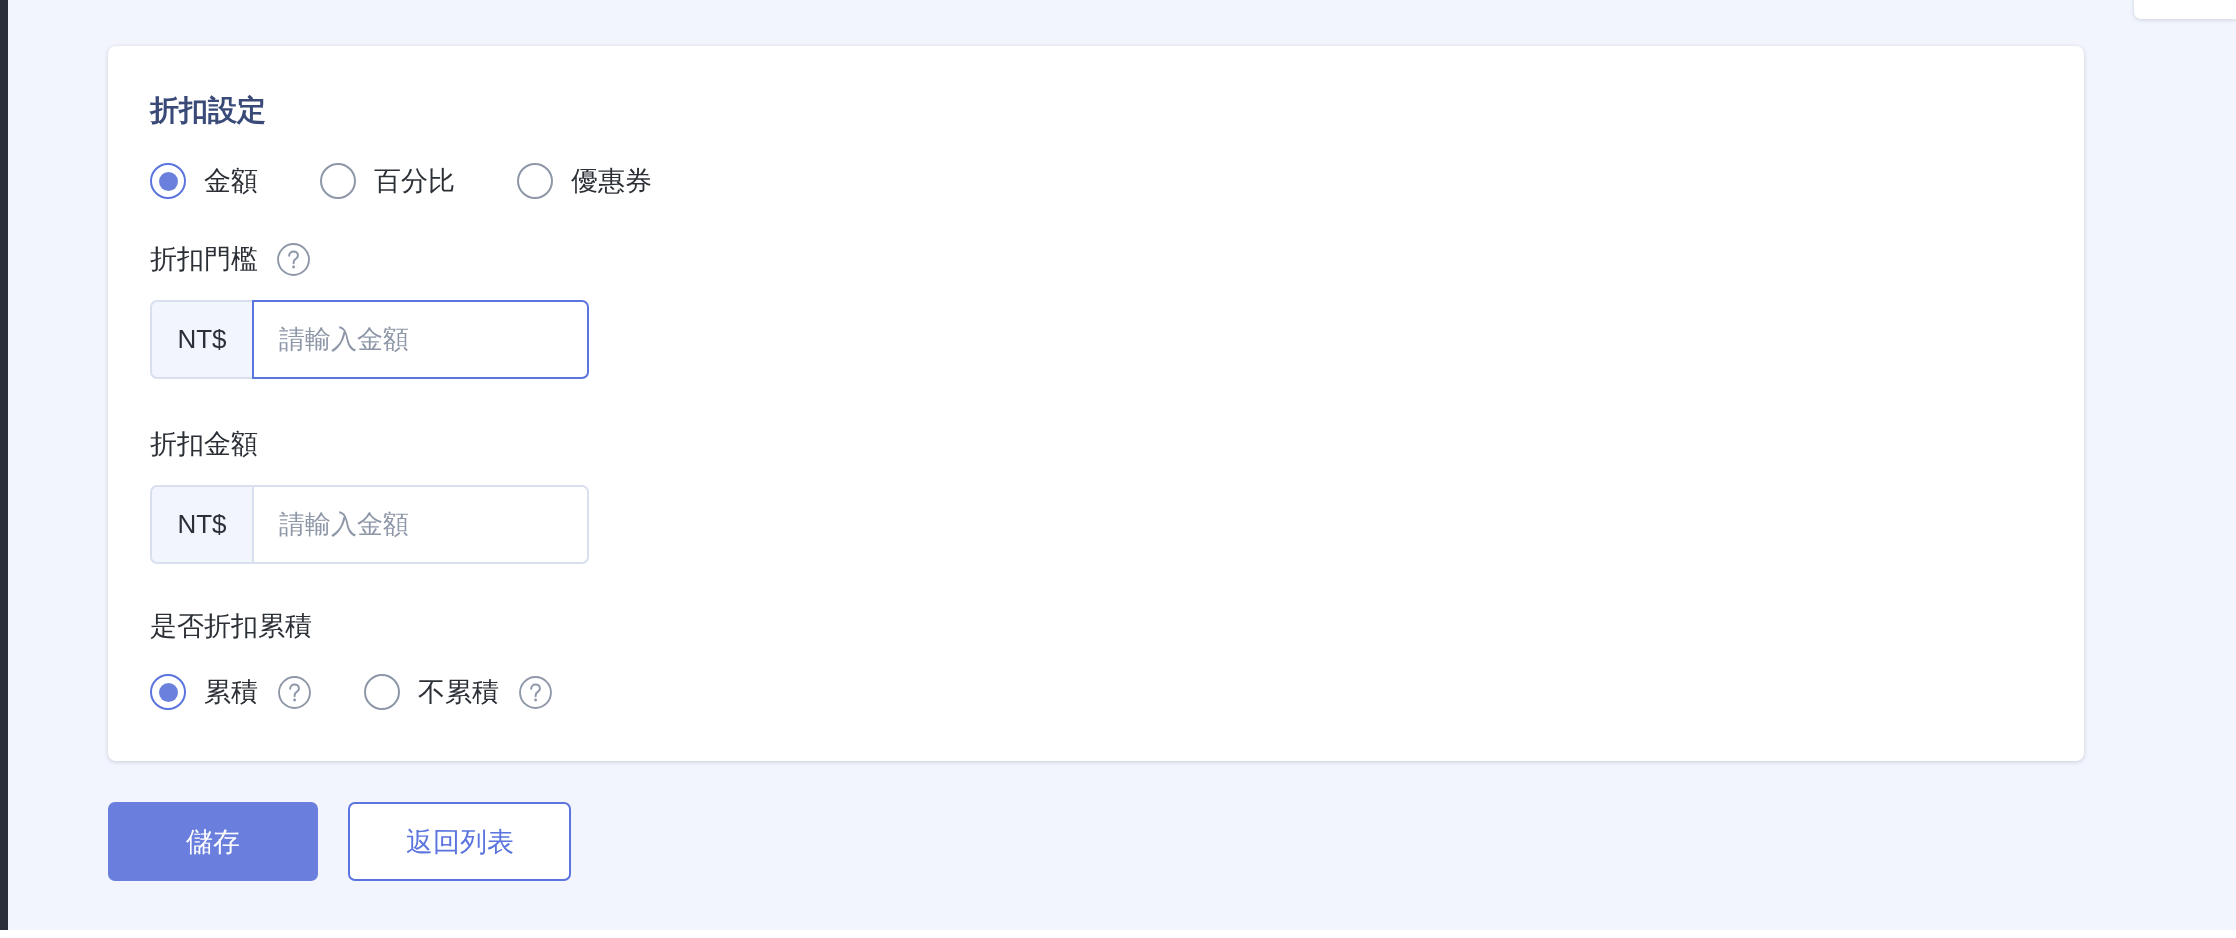 The image size is (2236, 938). What do you see at coordinates (459, 841) in the screenshot?
I see `back-button: 返回列表` at bounding box center [459, 841].